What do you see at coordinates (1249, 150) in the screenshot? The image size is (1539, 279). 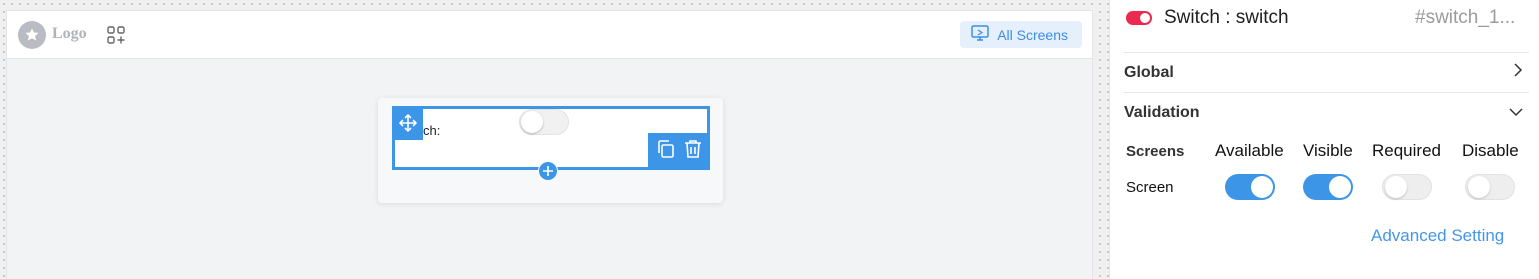 I see `available-column-header: Available` at bounding box center [1249, 150].